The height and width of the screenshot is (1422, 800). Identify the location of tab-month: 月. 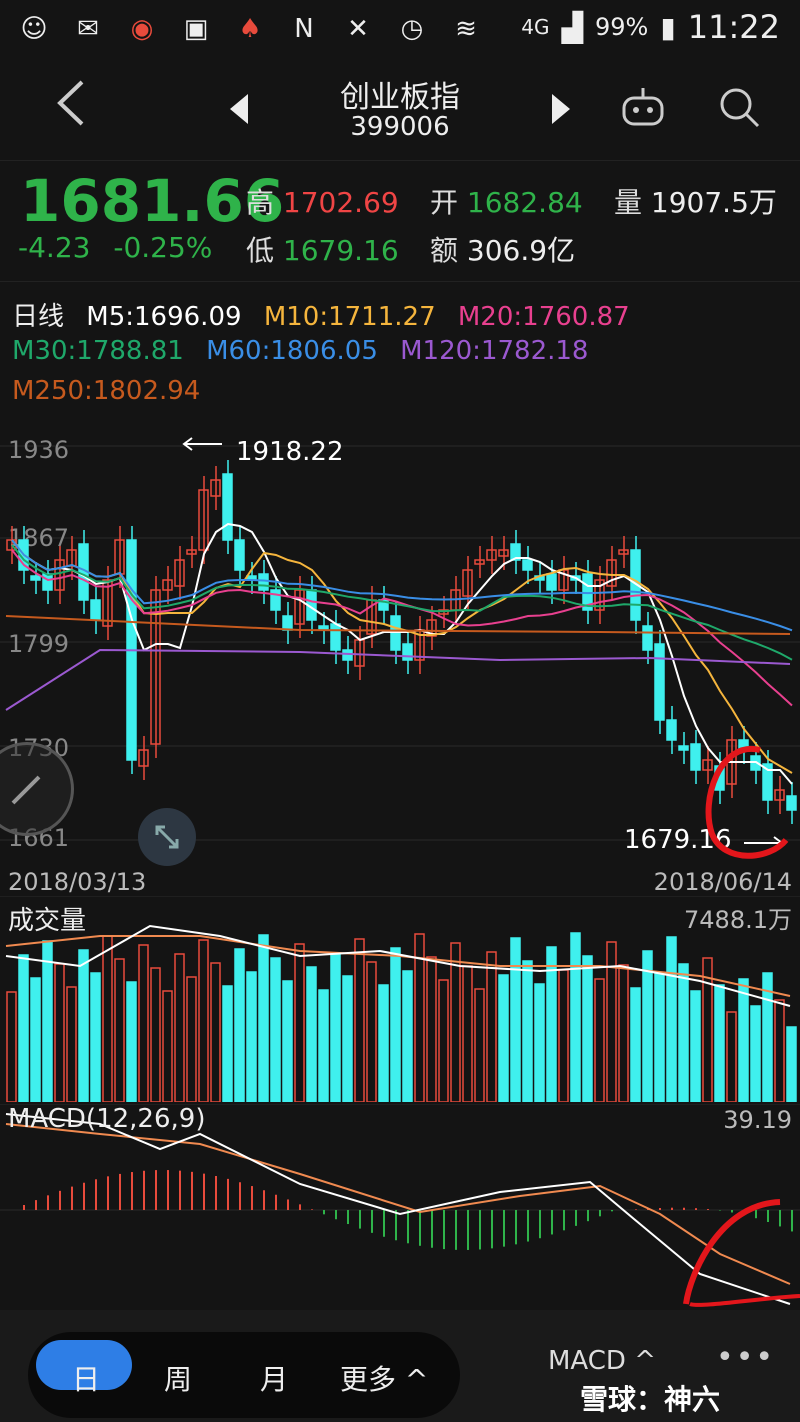
(274, 1378).